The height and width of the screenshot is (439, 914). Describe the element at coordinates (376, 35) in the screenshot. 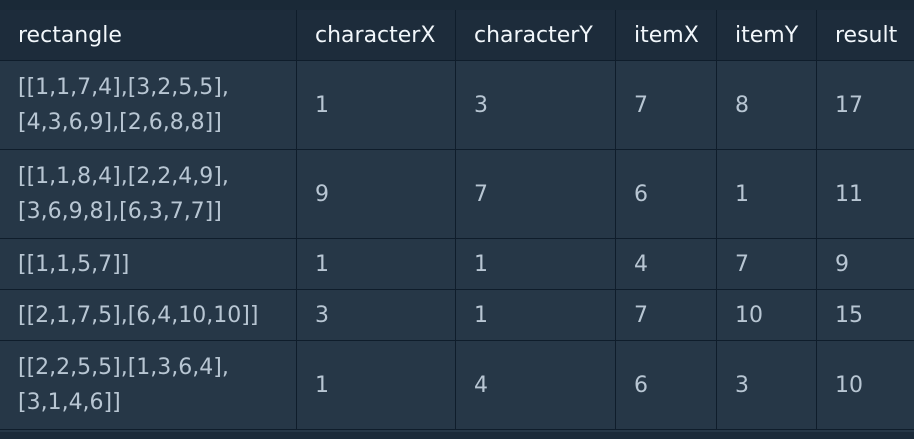

I see `header-characterx: characterX` at that location.